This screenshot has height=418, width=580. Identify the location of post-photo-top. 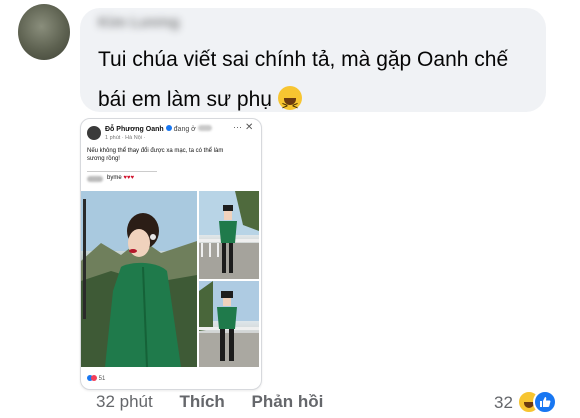
(229, 235).